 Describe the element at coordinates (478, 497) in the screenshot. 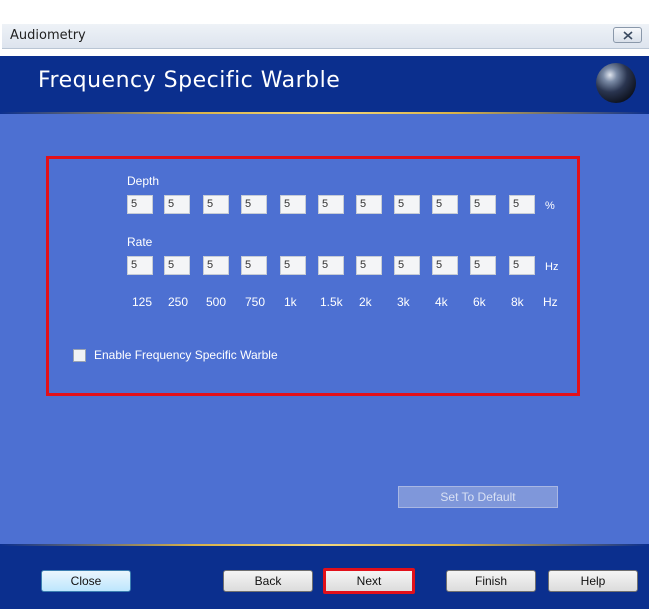

I see `set-to-default-button: Set To Default` at that location.